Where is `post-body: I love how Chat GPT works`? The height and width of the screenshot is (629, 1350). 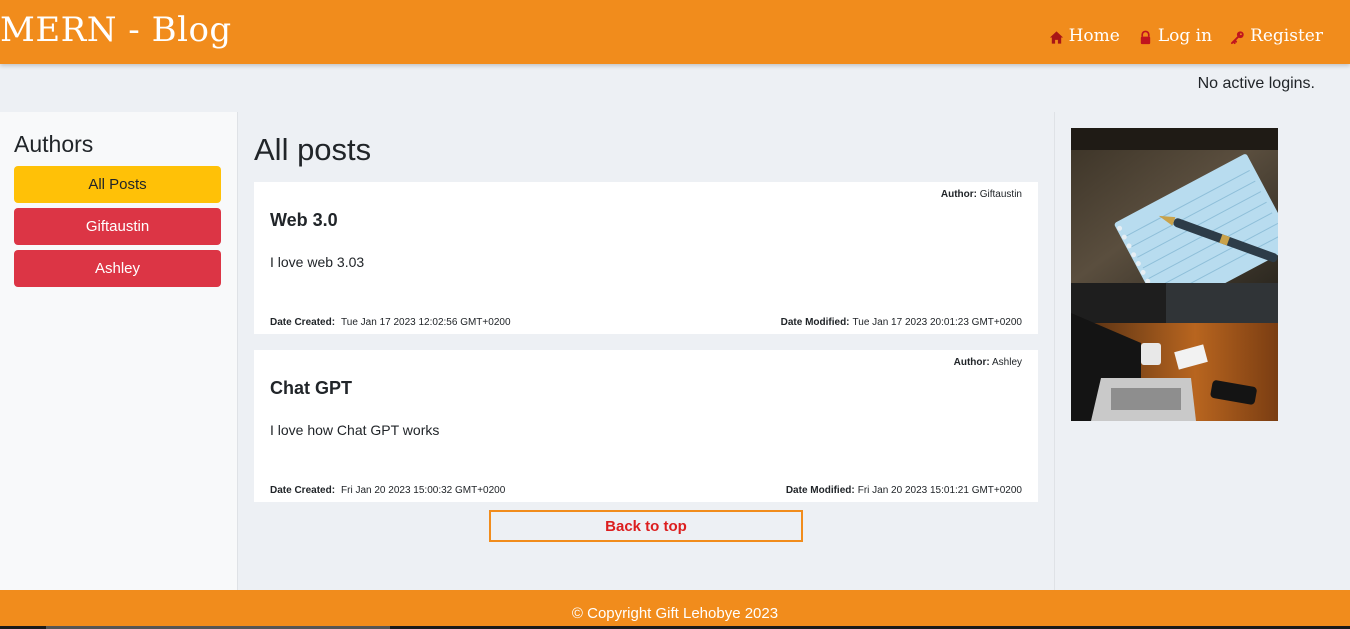
post-body: I love how Chat GPT works is located at coordinates (355, 430).